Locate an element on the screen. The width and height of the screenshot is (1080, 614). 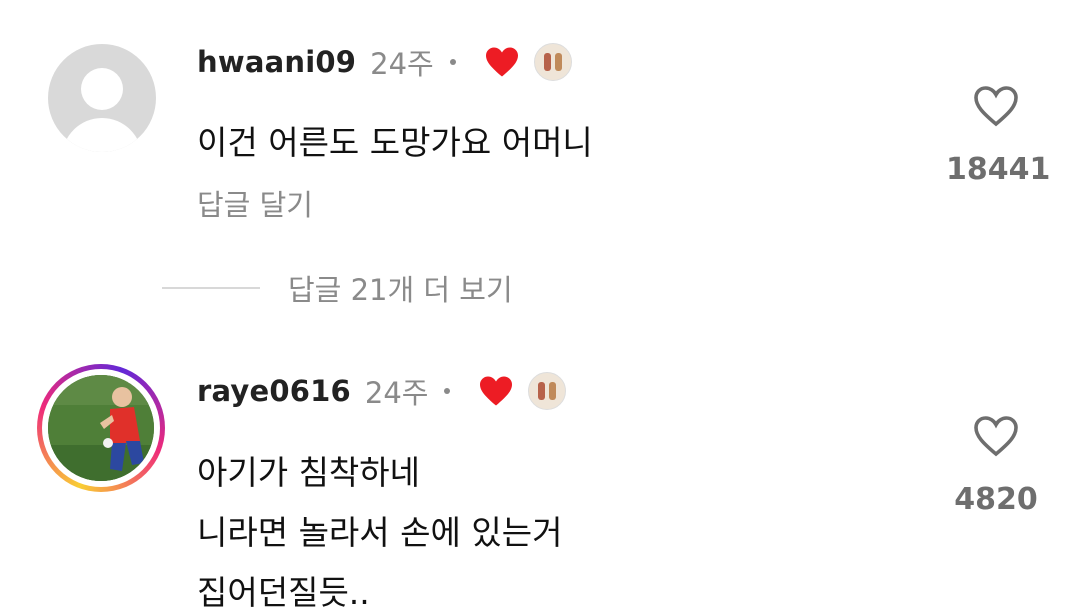
story-ring-avatar is located at coordinates (101, 428).